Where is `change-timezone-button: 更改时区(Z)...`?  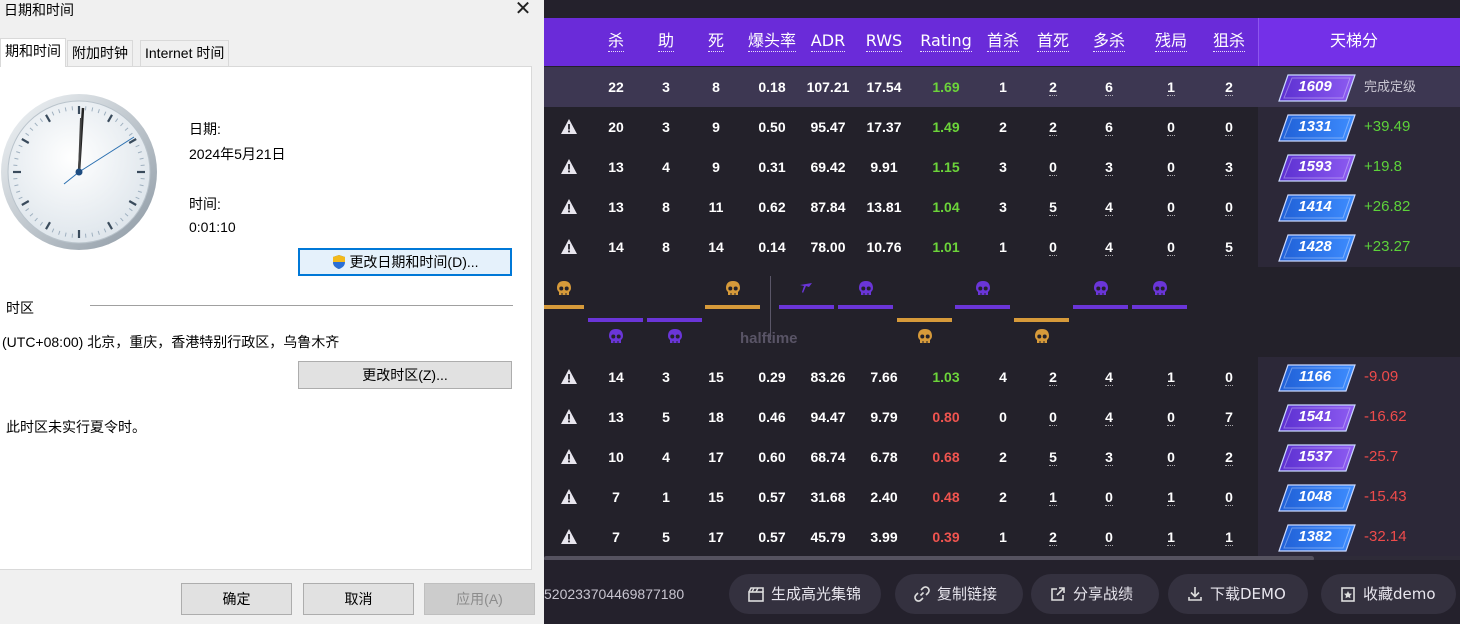
change-timezone-button: 更改时区(Z)... is located at coordinates (405, 375).